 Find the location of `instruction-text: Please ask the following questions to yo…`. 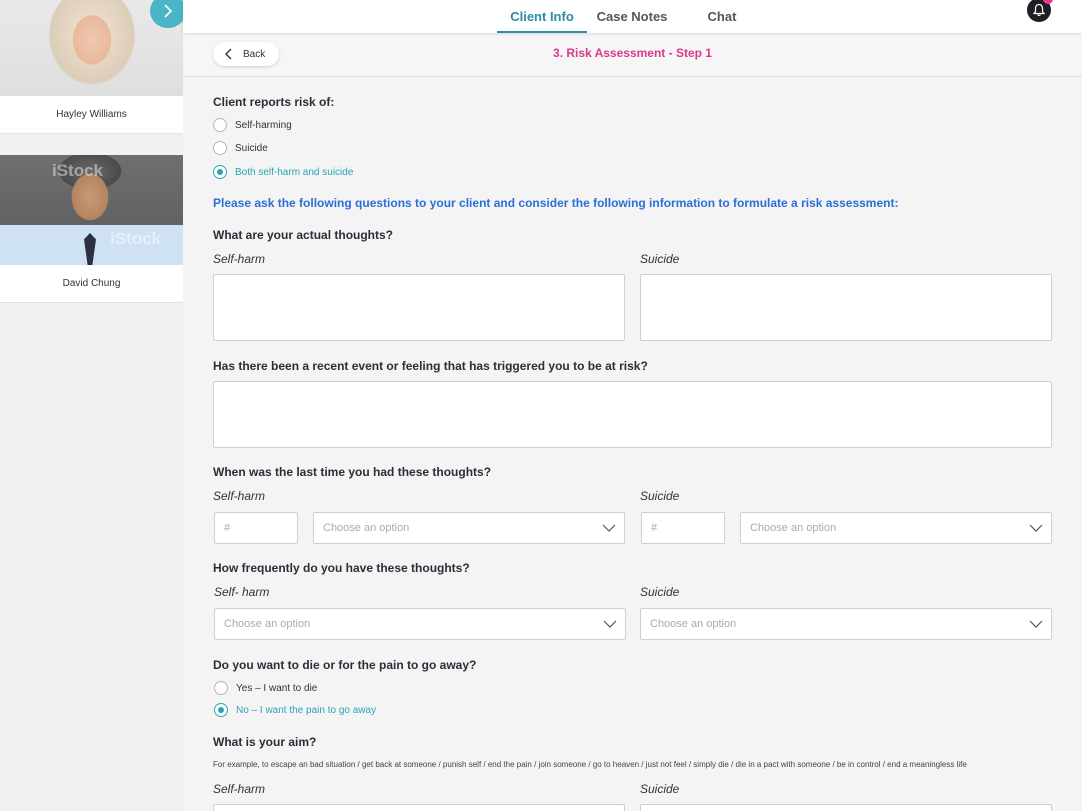

instruction-text: Please ask the following questions to yo… is located at coordinates (556, 203).